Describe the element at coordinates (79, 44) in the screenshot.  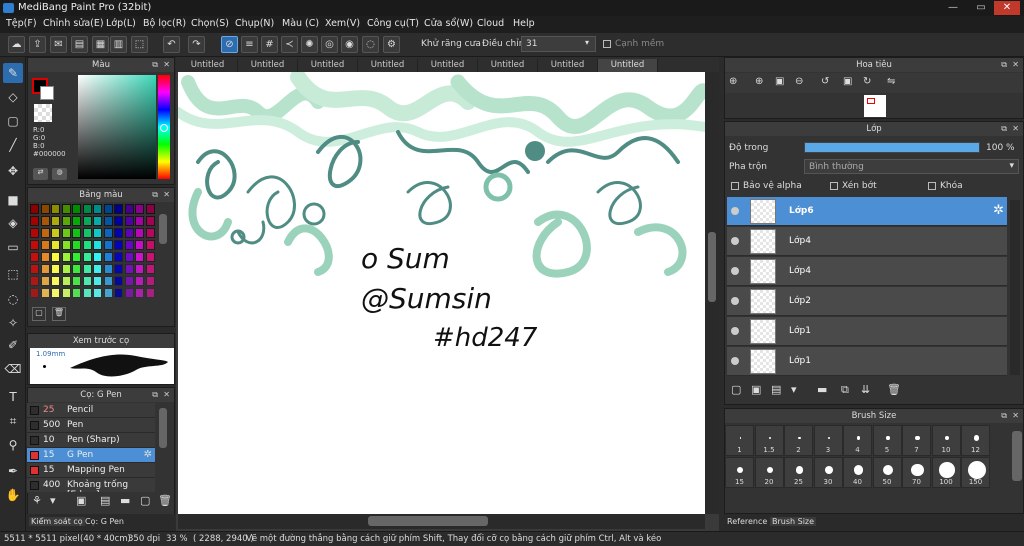
I see `layer-icon: ▤` at that location.